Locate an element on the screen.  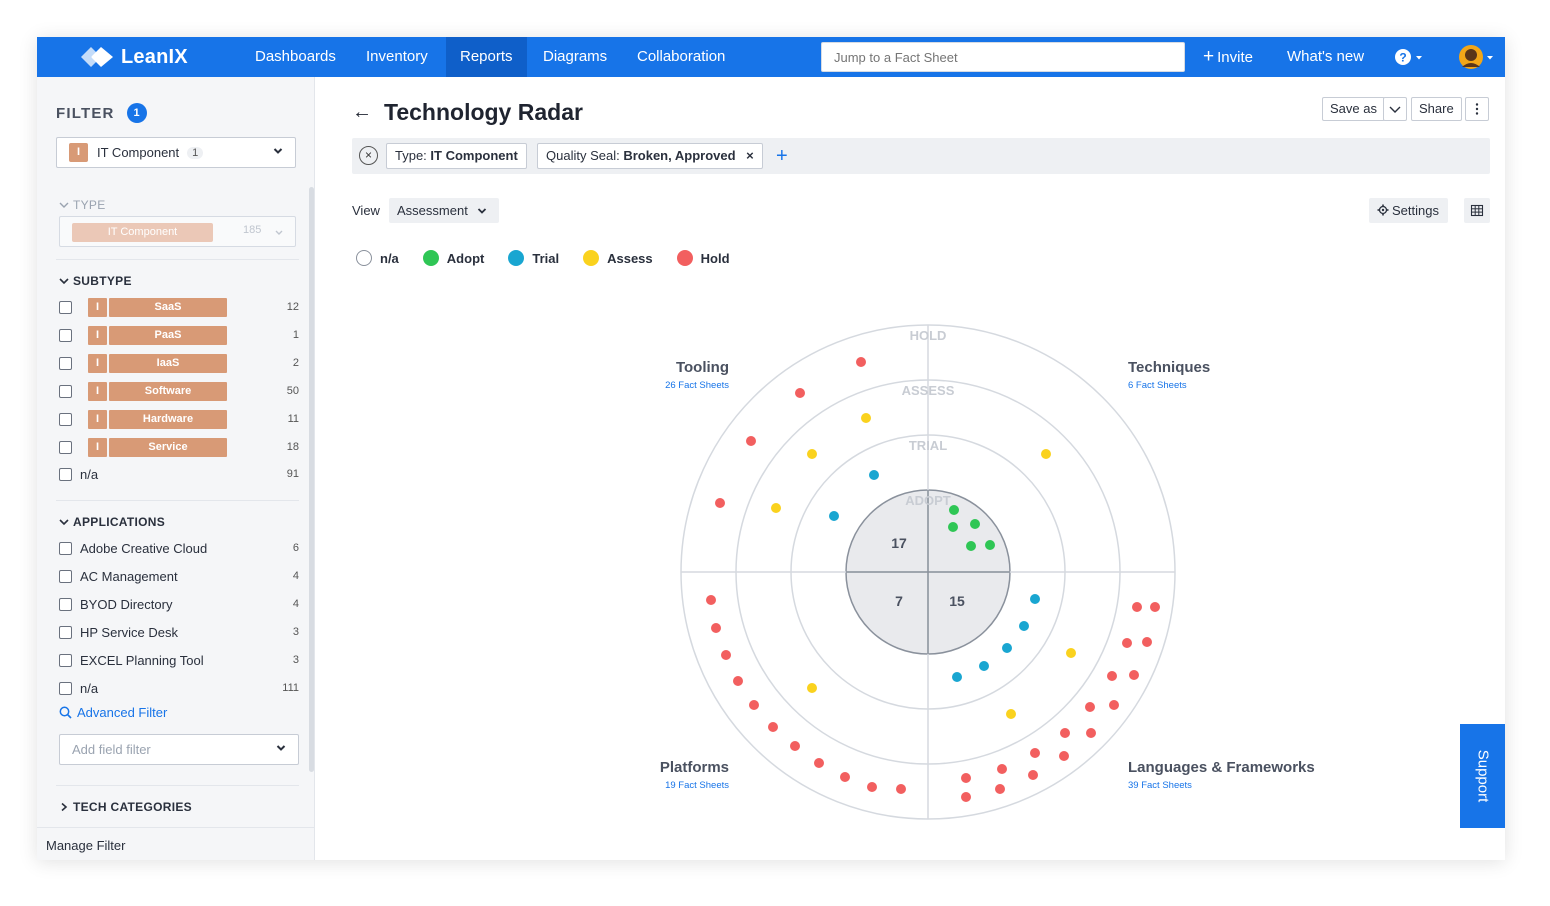
applications-section-toggle: APPLICATIONS is located at coordinates (111, 522).